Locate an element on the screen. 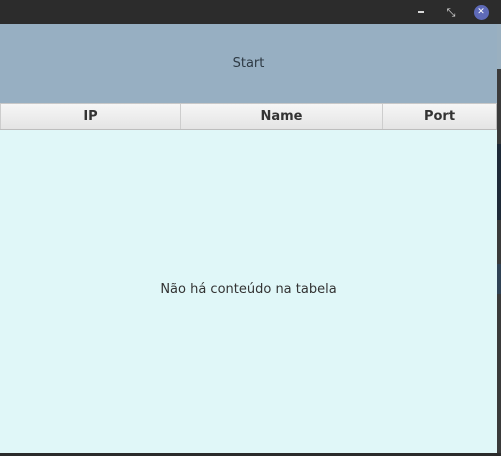  restore-icon: ⤡ is located at coordinates (451, 12).